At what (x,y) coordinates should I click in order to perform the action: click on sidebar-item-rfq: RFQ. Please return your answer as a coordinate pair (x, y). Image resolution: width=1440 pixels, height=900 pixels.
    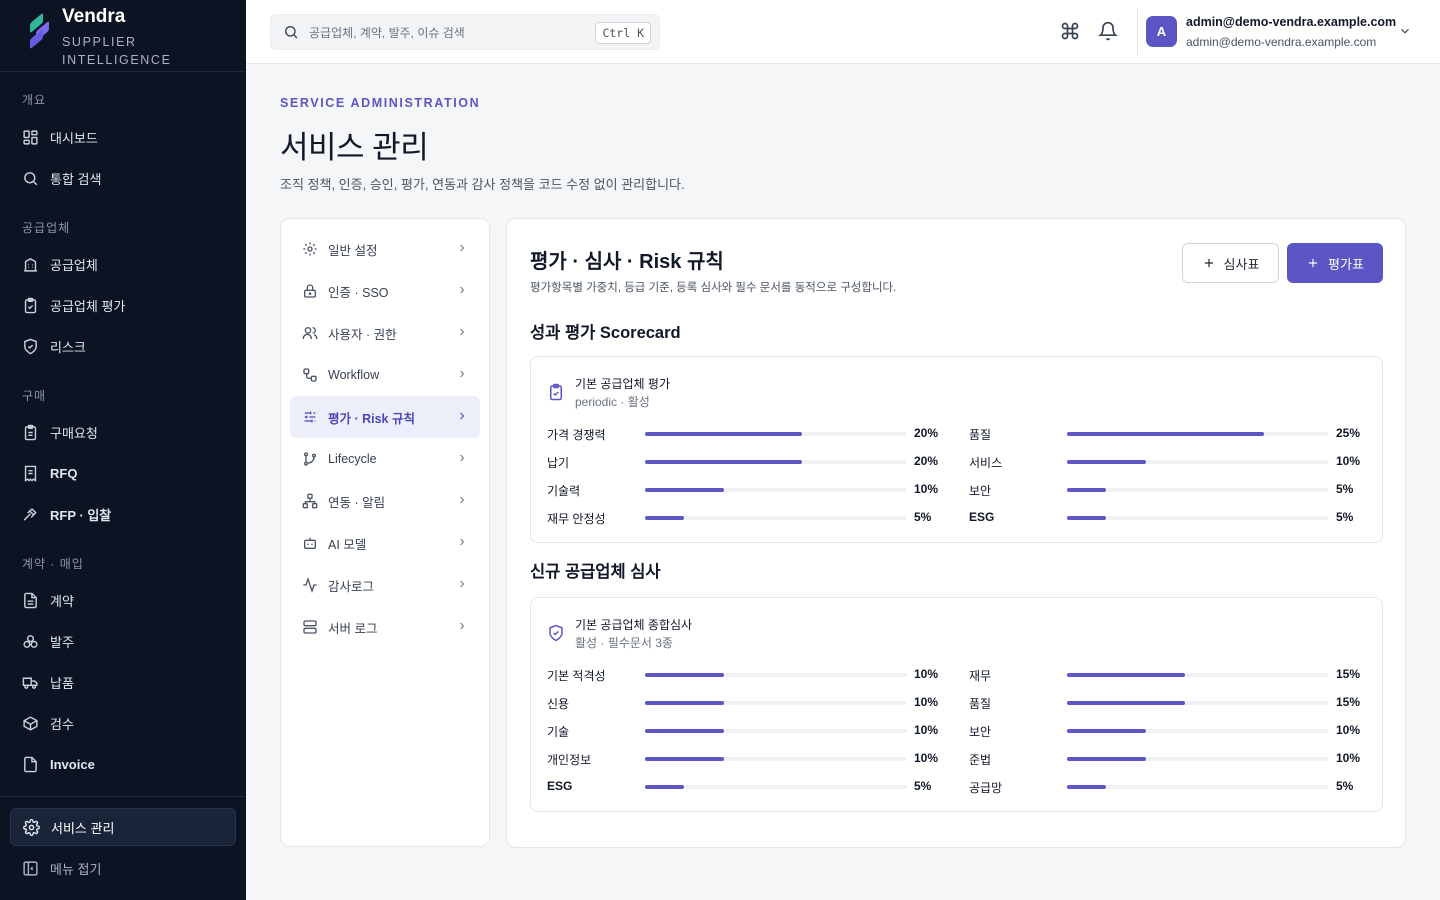
    Looking at the image, I should click on (123, 473).